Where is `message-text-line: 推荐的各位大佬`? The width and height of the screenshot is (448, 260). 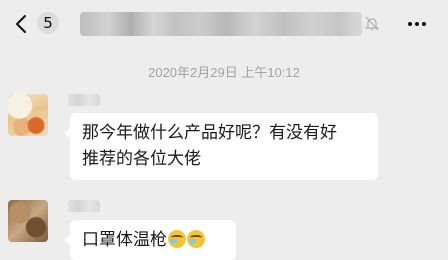 message-text-line: 推荐的各位大佬 is located at coordinates (141, 159).